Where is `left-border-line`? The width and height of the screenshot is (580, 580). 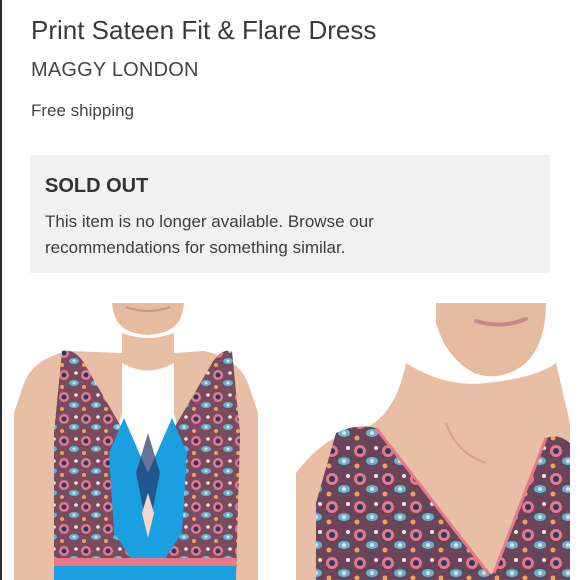 left-border-line is located at coordinates (1, 290).